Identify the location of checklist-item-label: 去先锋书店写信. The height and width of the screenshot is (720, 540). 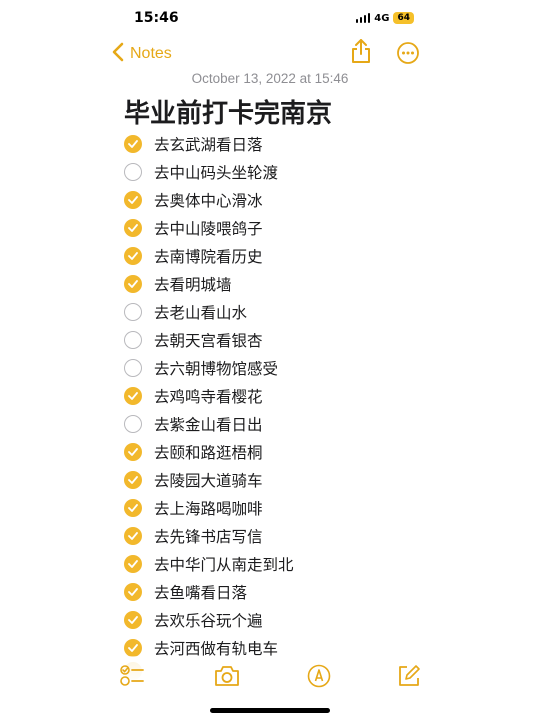
(208, 537).